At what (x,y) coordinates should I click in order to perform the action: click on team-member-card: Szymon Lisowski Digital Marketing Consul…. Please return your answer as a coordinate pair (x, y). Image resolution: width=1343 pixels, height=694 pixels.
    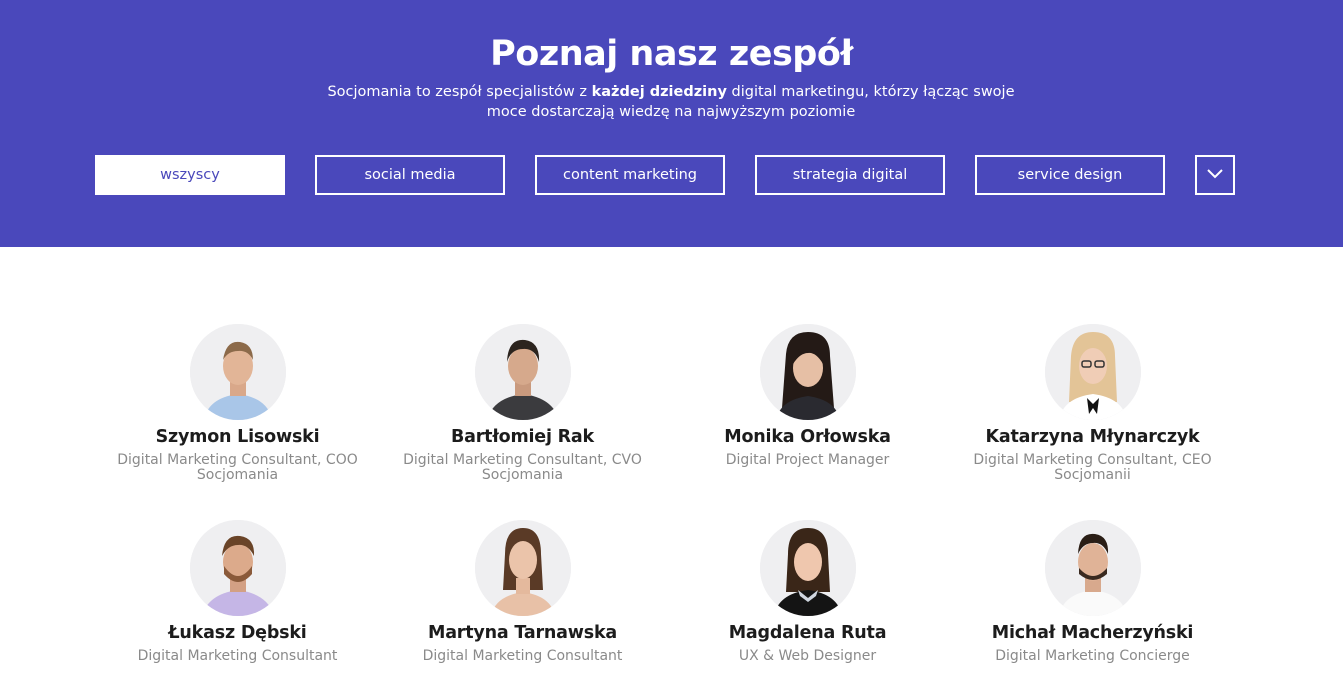
    Looking at the image, I should click on (237, 403).